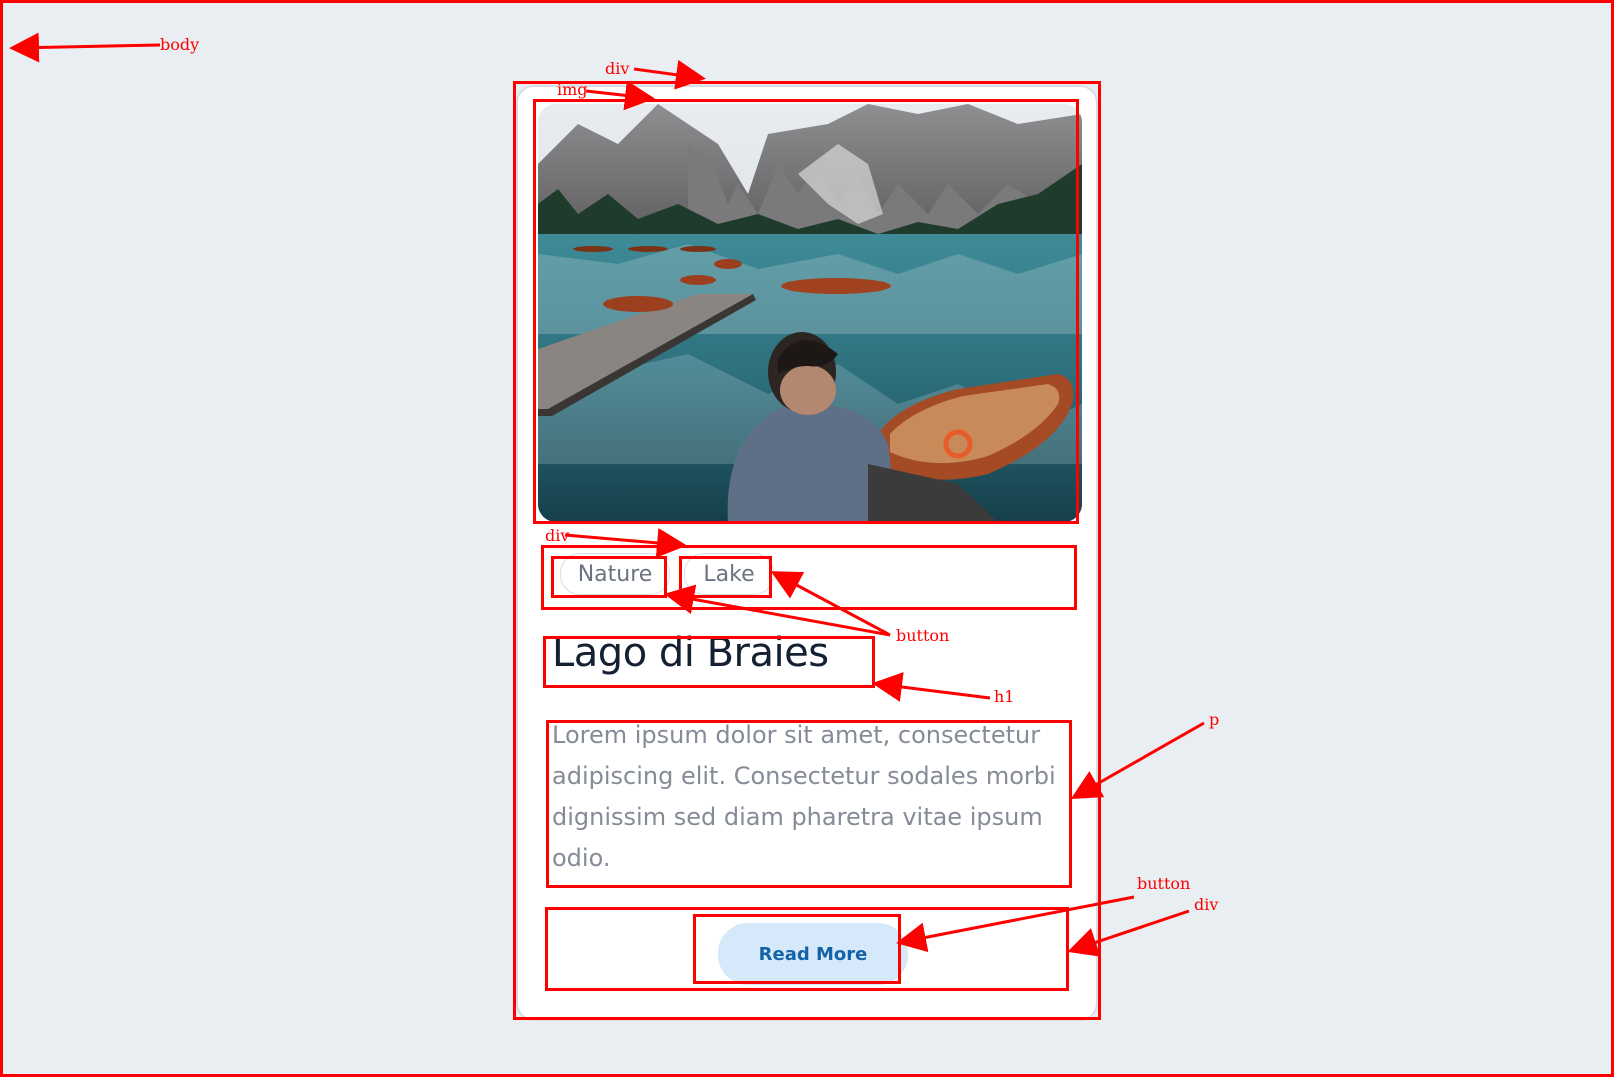 The width and height of the screenshot is (1614, 1077). I want to click on annotation-label-tag-buttons: button, so click(923, 635).